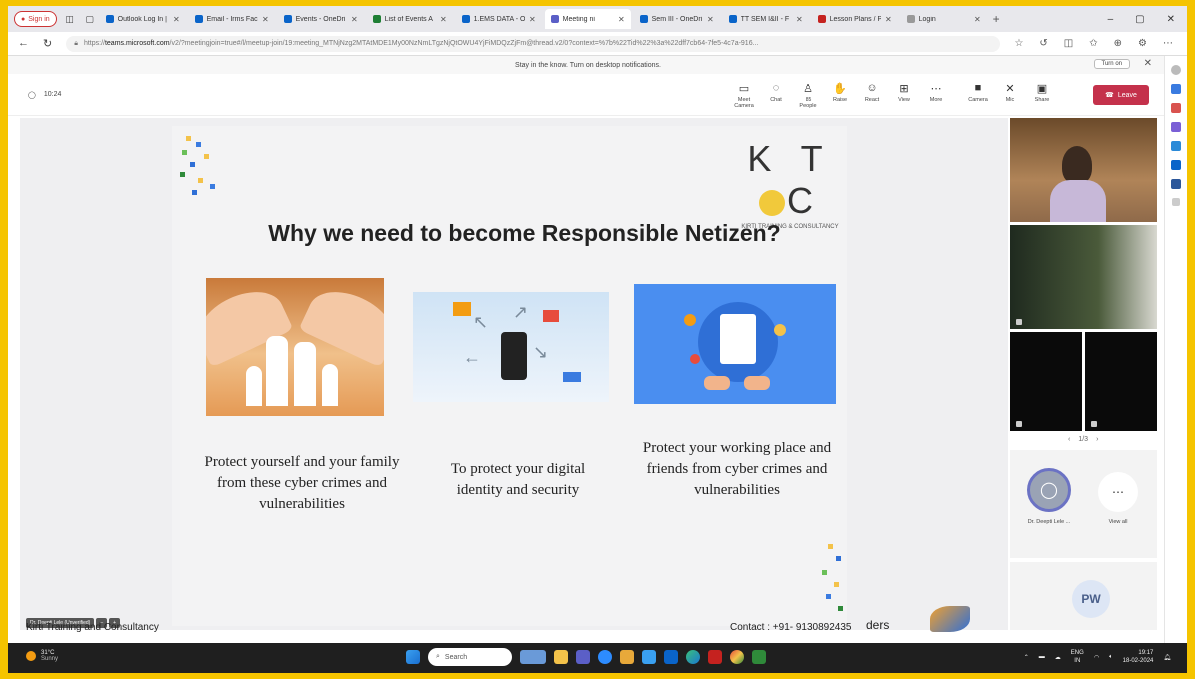  I want to click on close-icon: ✕, so click(1148, 63).